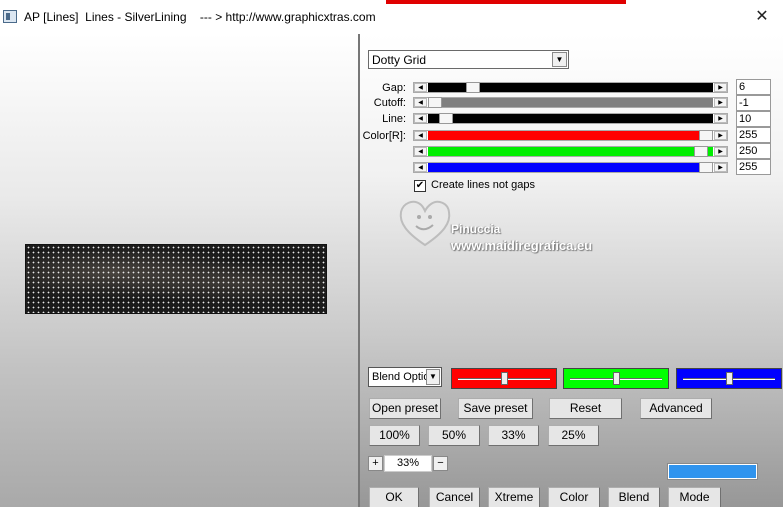 The height and width of the screenshot is (507, 783). What do you see at coordinates (375, 463) in the screenshot?
I see `zoom-in-button: +` at bounding box center [375, 463].